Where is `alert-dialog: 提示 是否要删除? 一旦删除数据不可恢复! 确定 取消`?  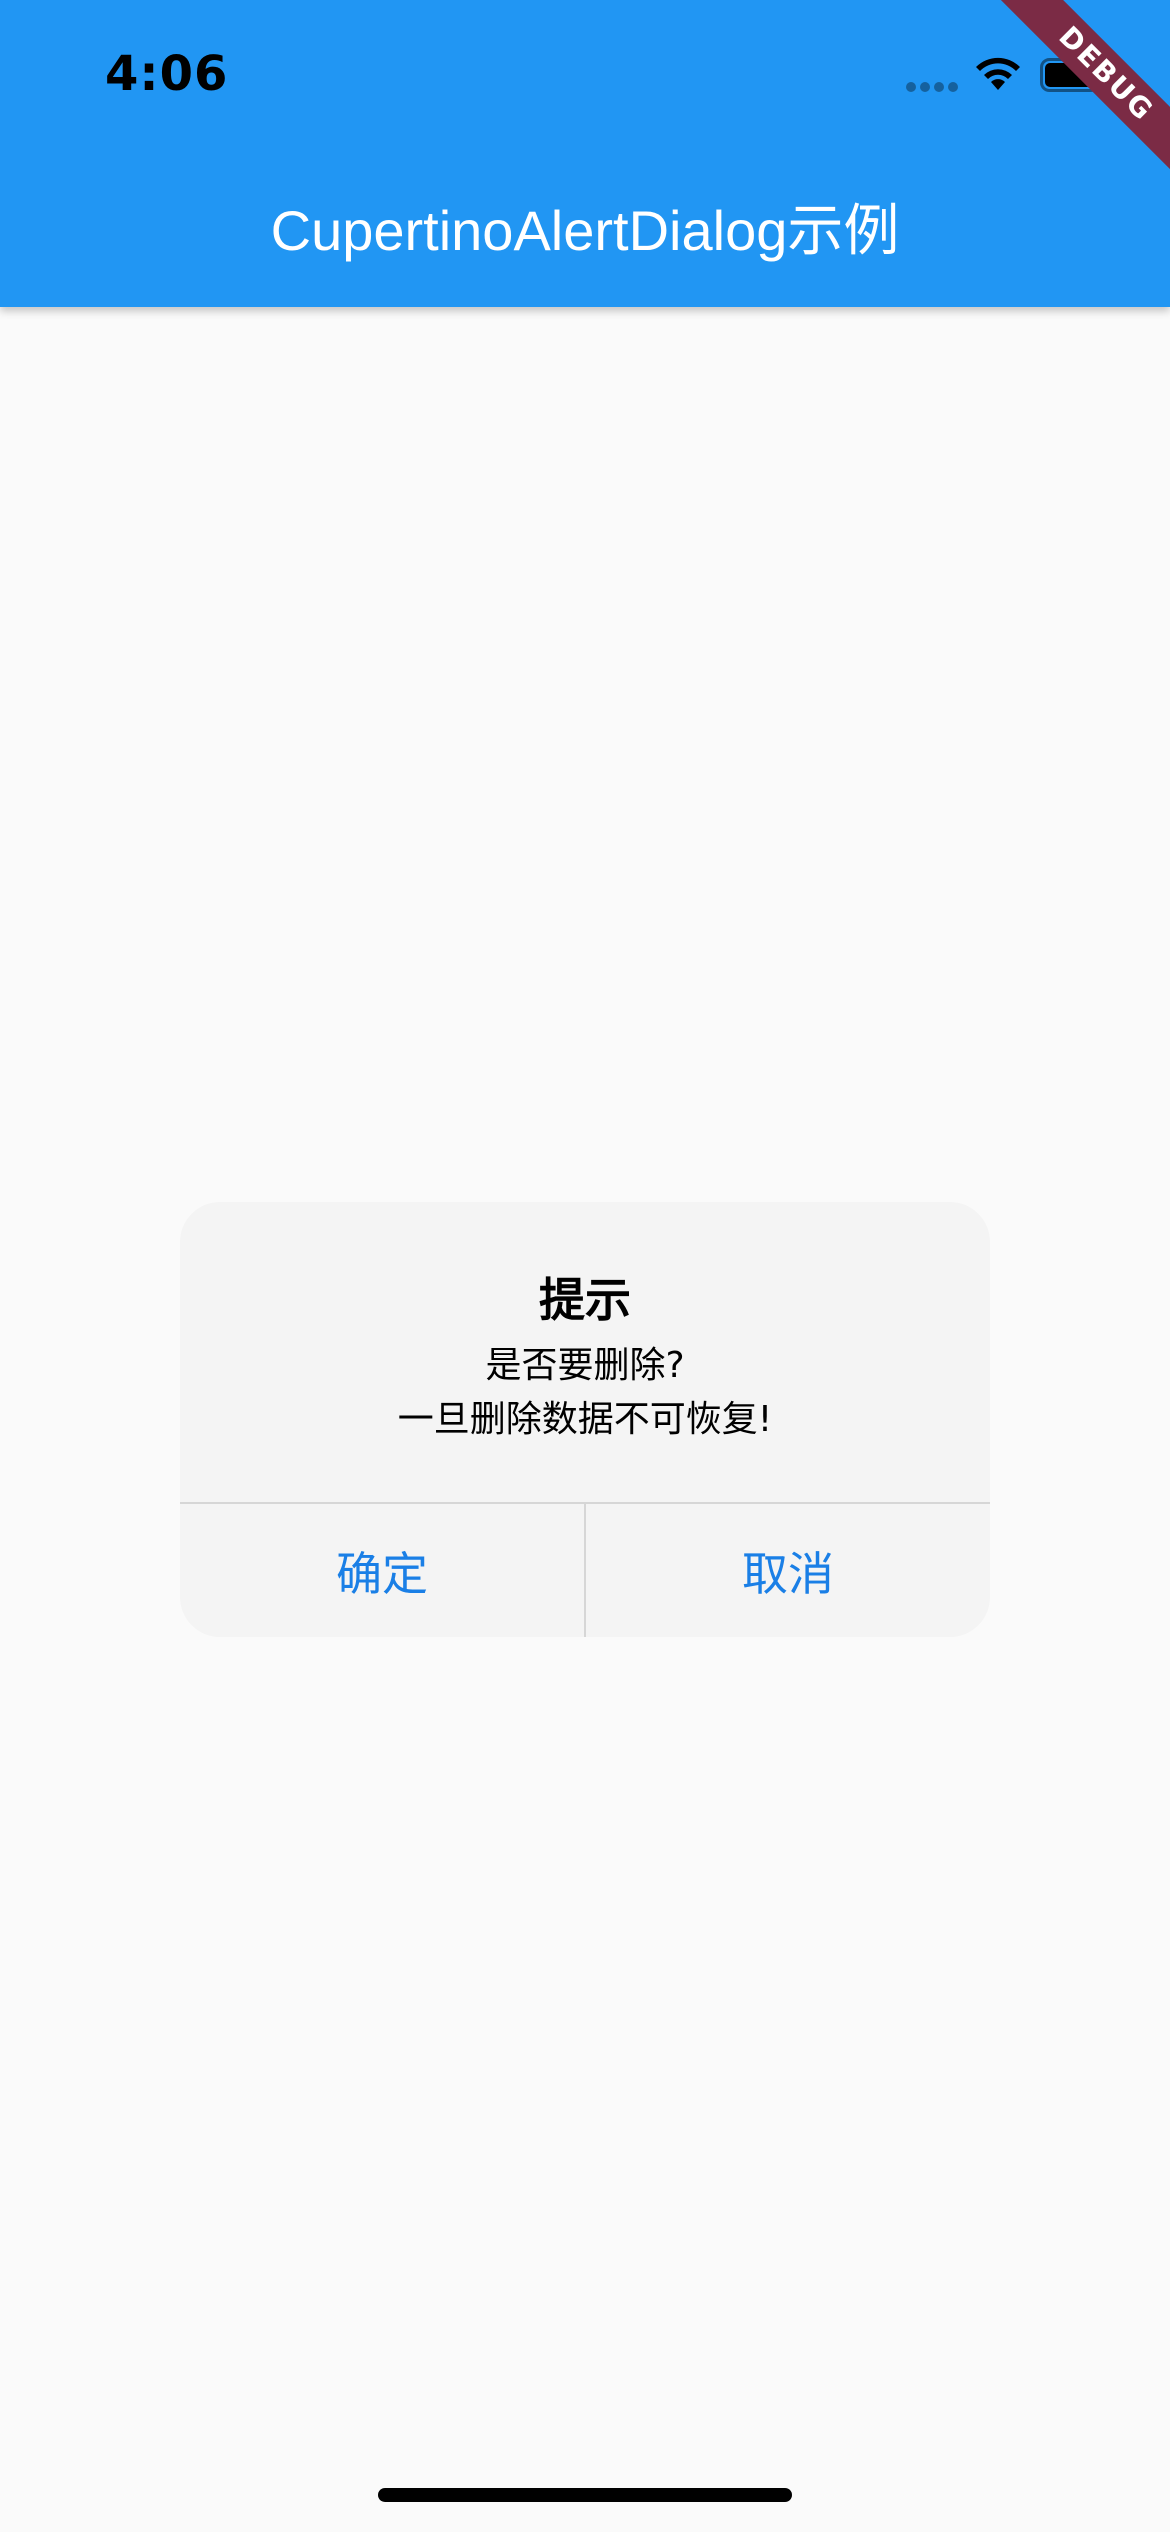
alert-dialog: 提示 是否要删除? 一旦删除数据不可恢复! 确定 取消 is located at coordinates (585, 1419).